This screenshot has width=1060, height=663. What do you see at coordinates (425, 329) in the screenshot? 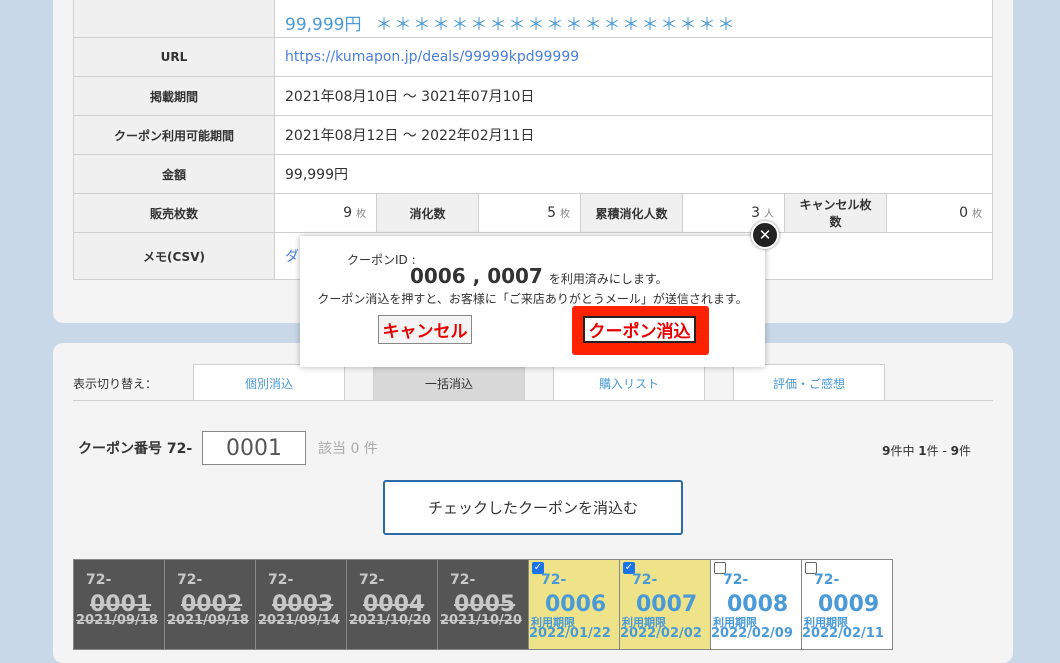
I see `cancel-button: キャンセル` at bounding box center [425, 329].